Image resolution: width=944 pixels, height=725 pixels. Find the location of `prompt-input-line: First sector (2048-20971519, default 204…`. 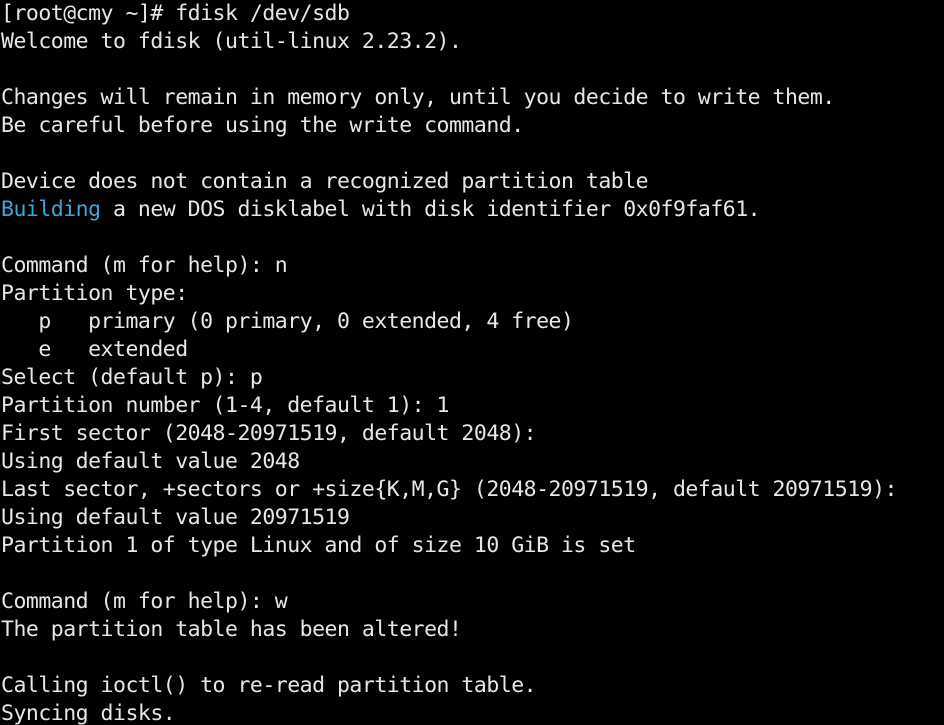

prompt-input-line: First sector (2048-20971519, default 204… is located at coordinates (472, 434).